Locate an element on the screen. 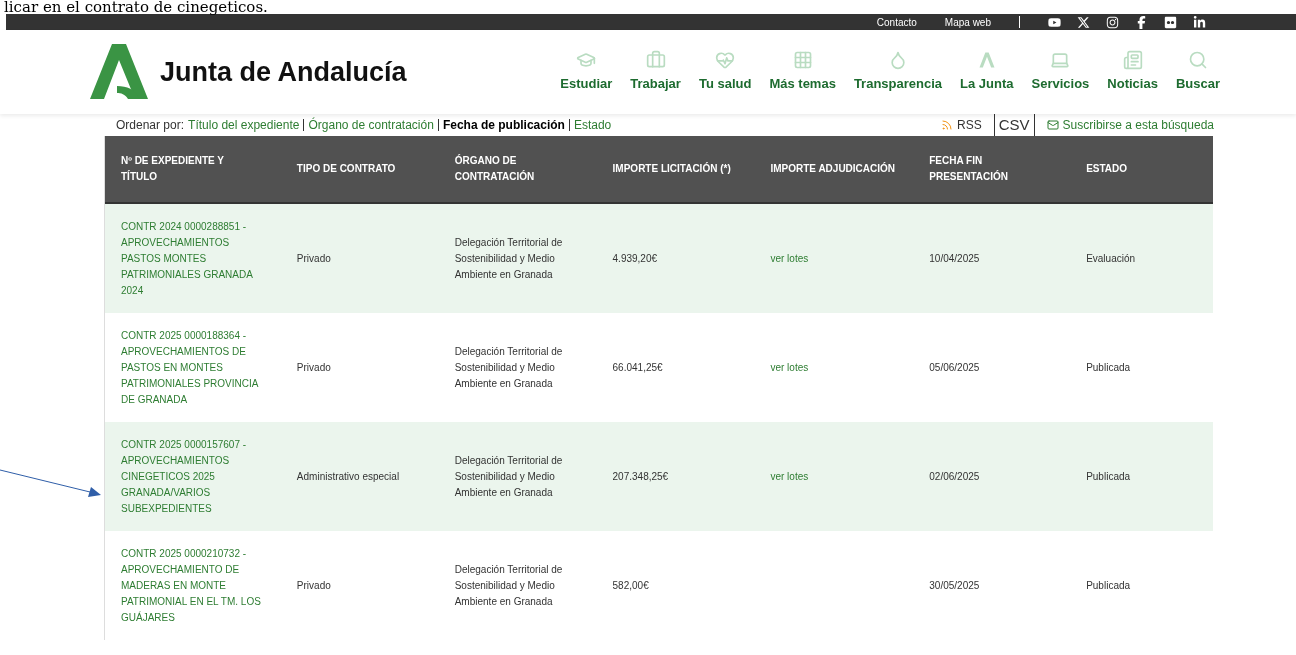 Image resolution: width=1296 pixels, height=655 pixels. tender-amount: 582,00€ is located at coordinates (630, 585).